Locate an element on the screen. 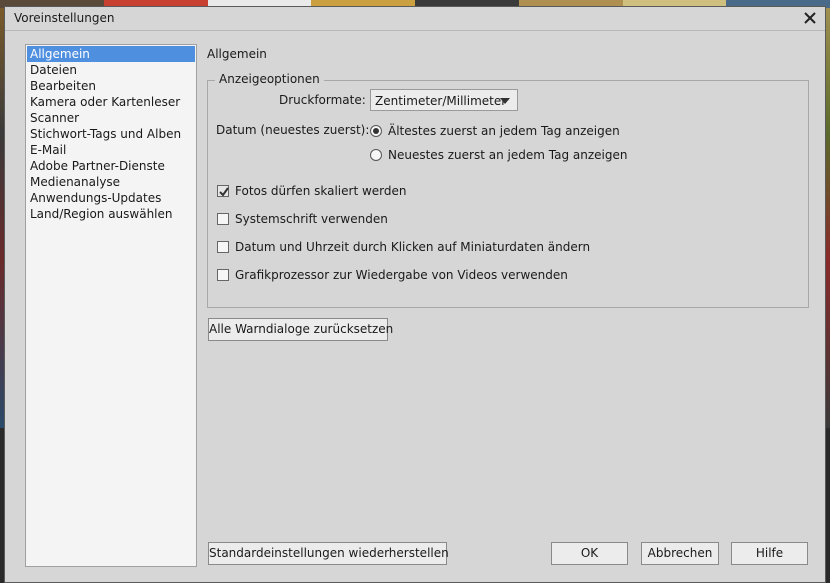  sidebar-item-bearbeiten: Bearbeiten is located at coordinates (111, 86).